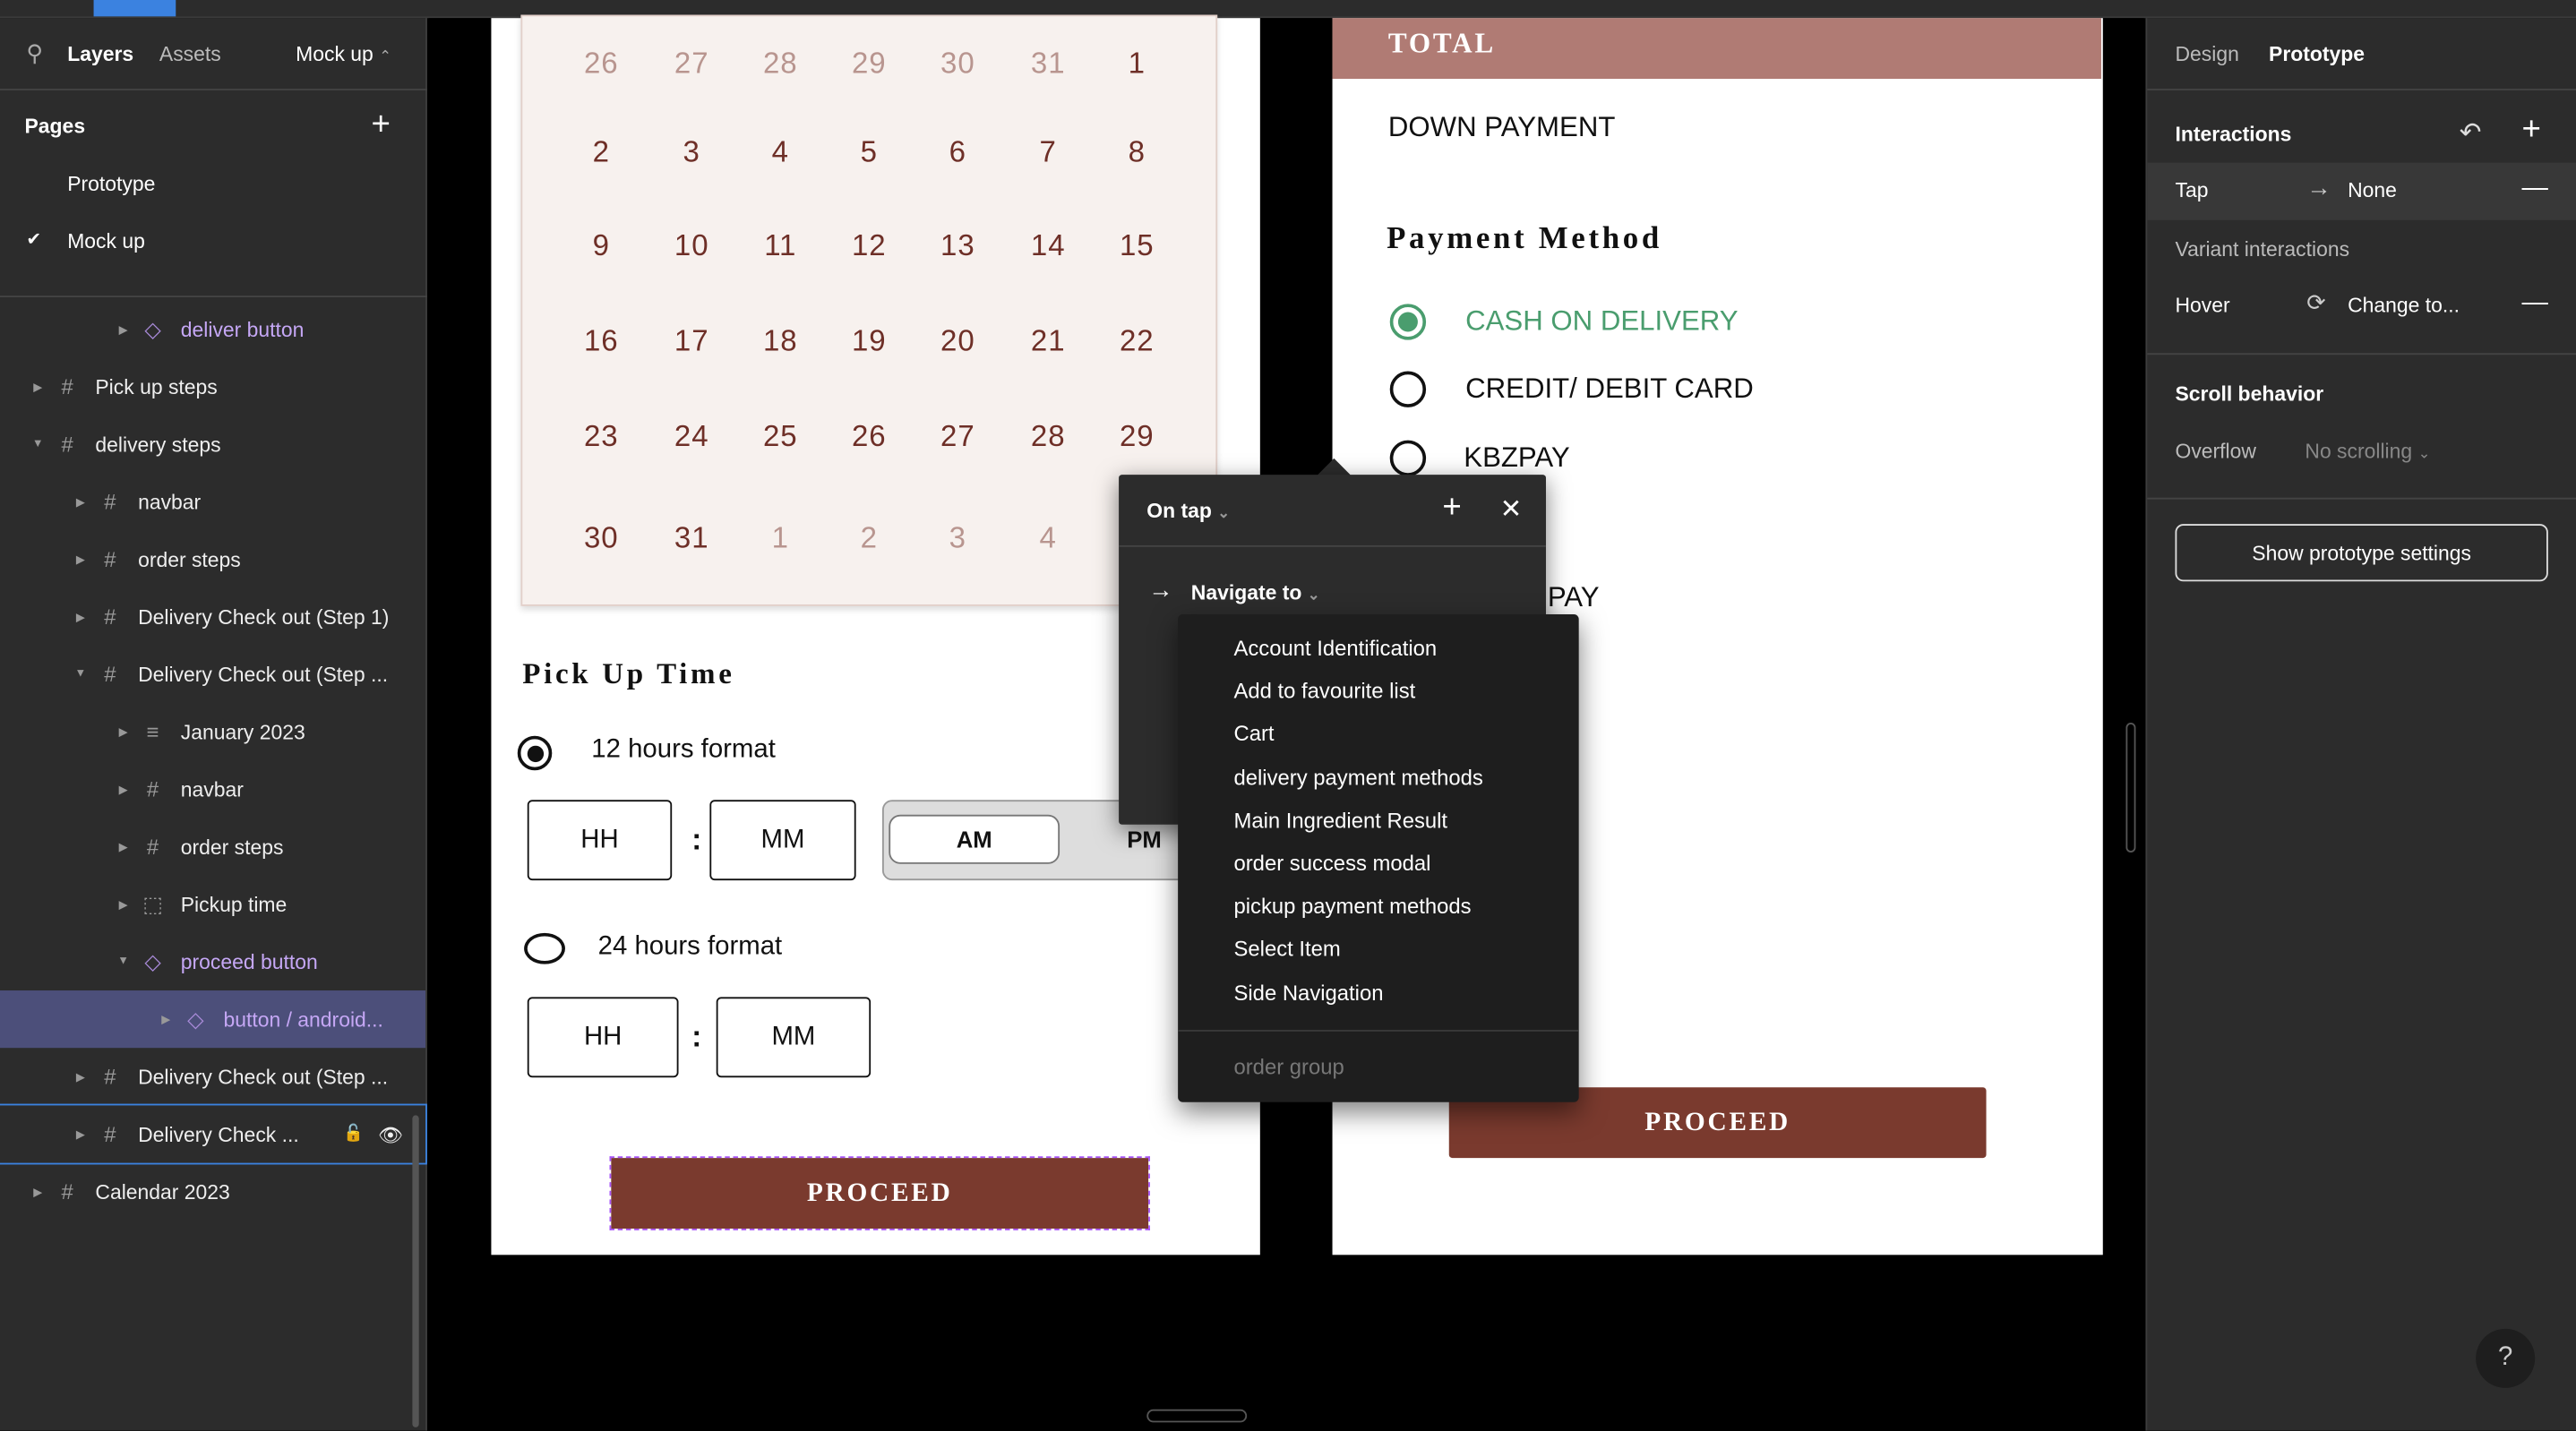 This screenshot has width=2576, height=1431. What do you see at coordinates (958, 341) in the screenshot?
I see `calendar-day: 20` at bounding box center [958, 341].